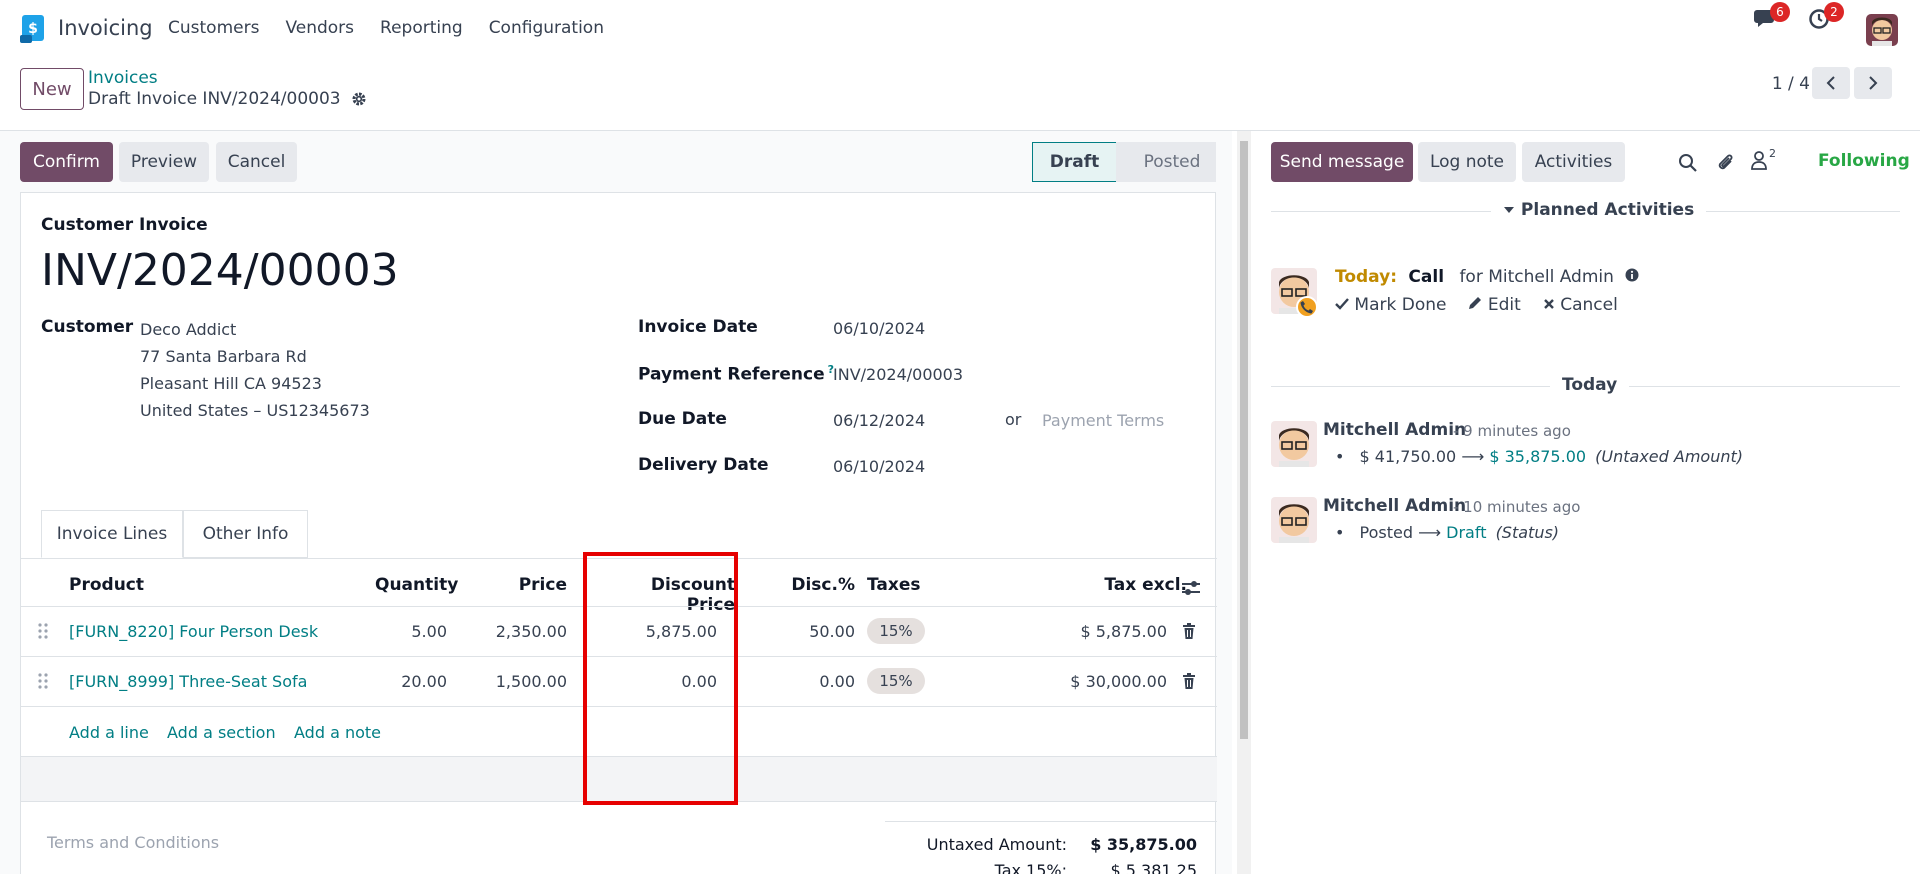 This screenshot has height=874, width=1920. I want to click on message-time: - 9 minutes ago, so click(1512, 431).